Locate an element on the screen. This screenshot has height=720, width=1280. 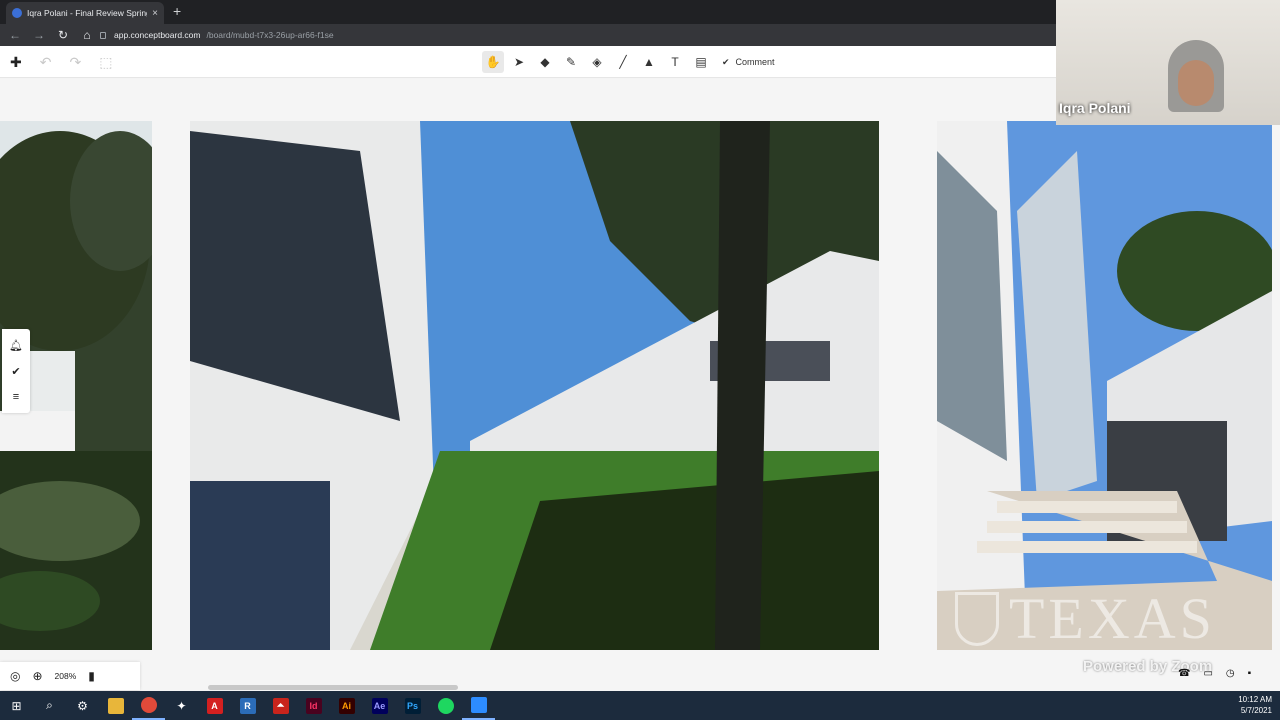
taskbar-app-after-effects: Ae is located at coordinates (379, 705).